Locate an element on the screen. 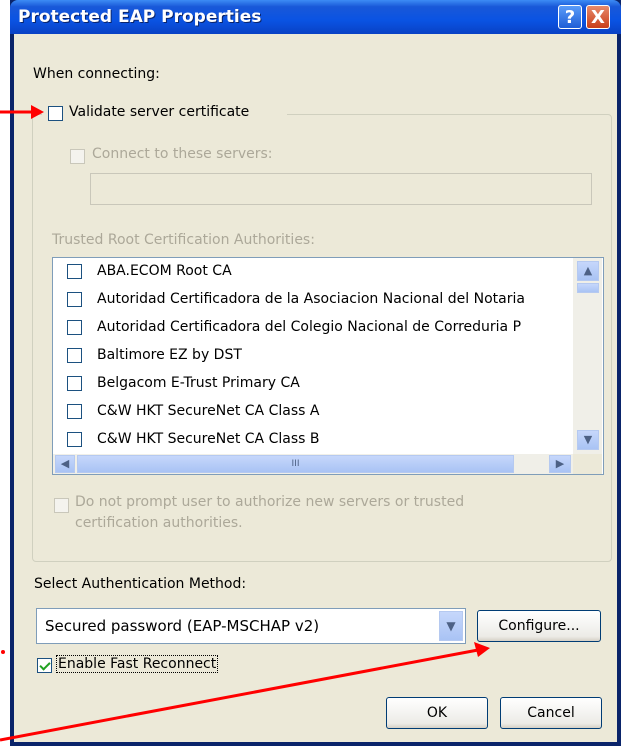  annotation-dot is located at coordinates (3, 652).